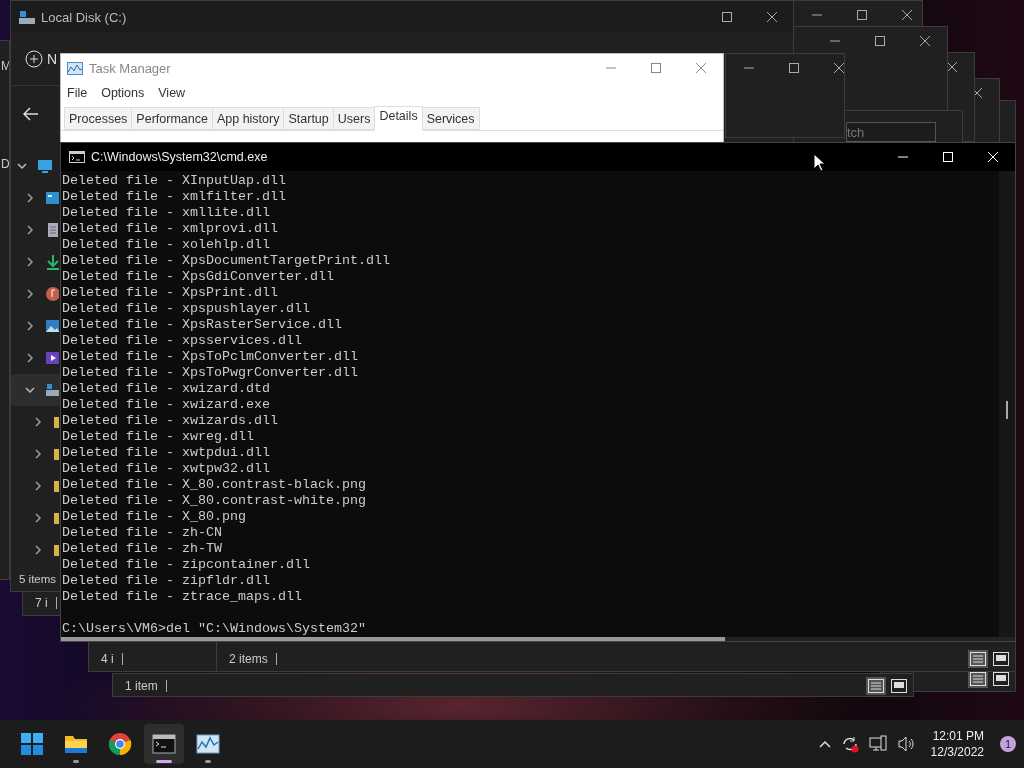 This screenshot has width=1024, height=768. What do you see at coordinates (174, 181) in the screenshot?
I see `console-line: Deleted file - XInputUap.dll` at bounding box center [174, 181].